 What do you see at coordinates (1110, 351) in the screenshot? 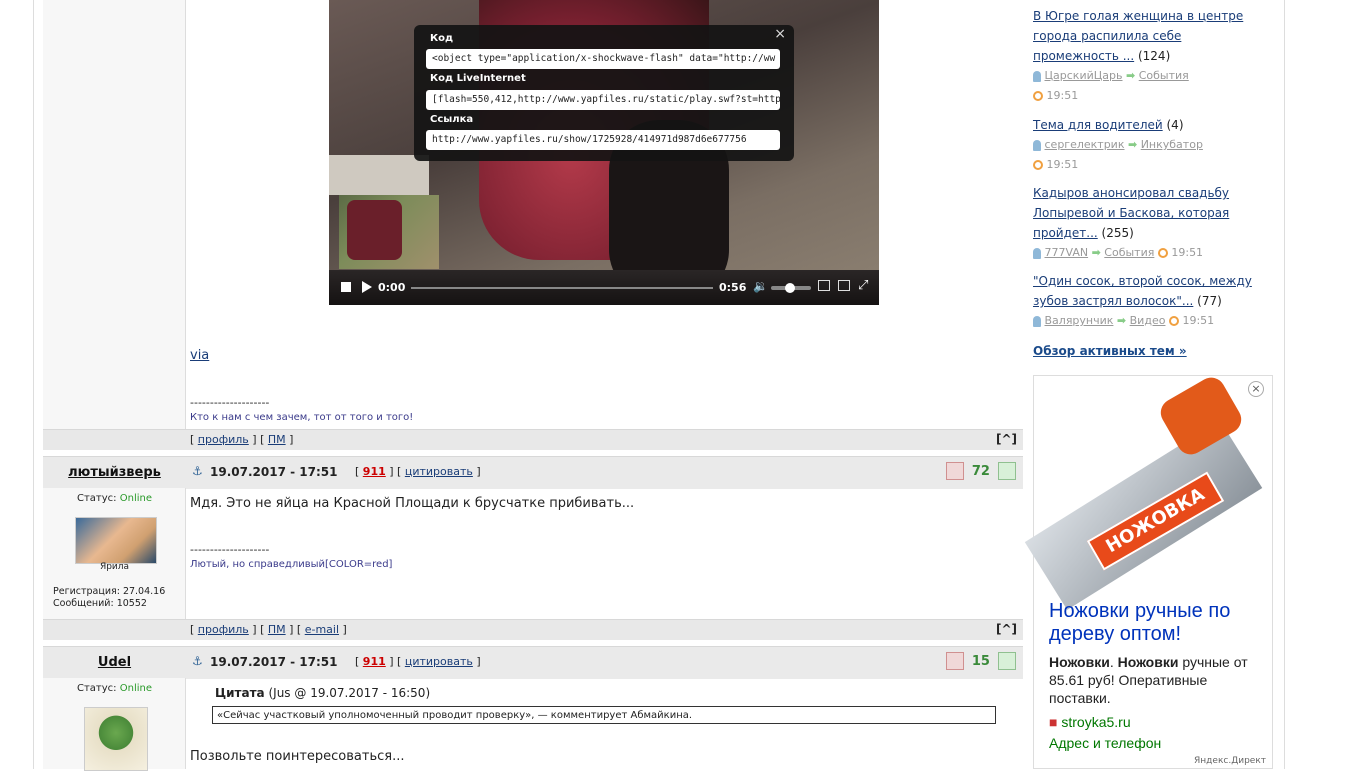
I see `active-topics-overview-link: Обзор активных тем »` at bounding box center [1110, 351].